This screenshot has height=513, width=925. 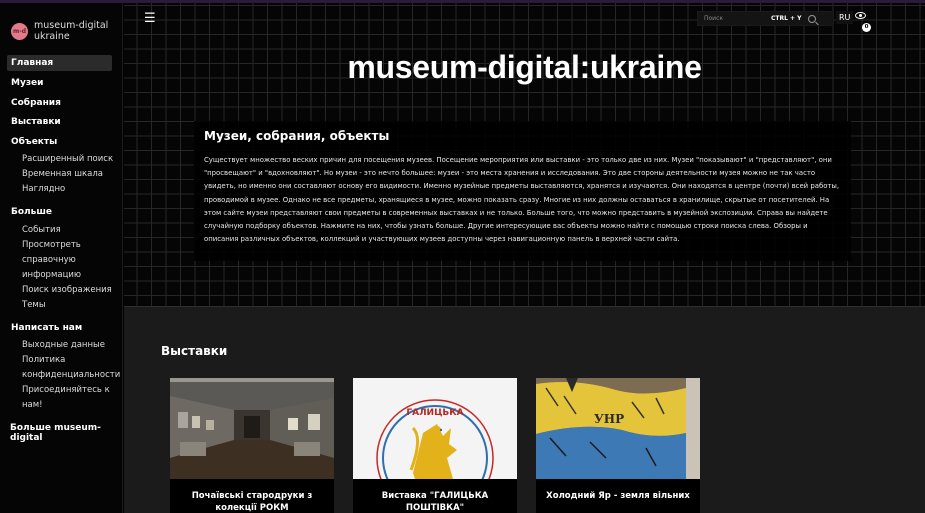 I want to click on sidebar-item-reference: Просмотреть справочную информацию, so click(x=58, y=260).